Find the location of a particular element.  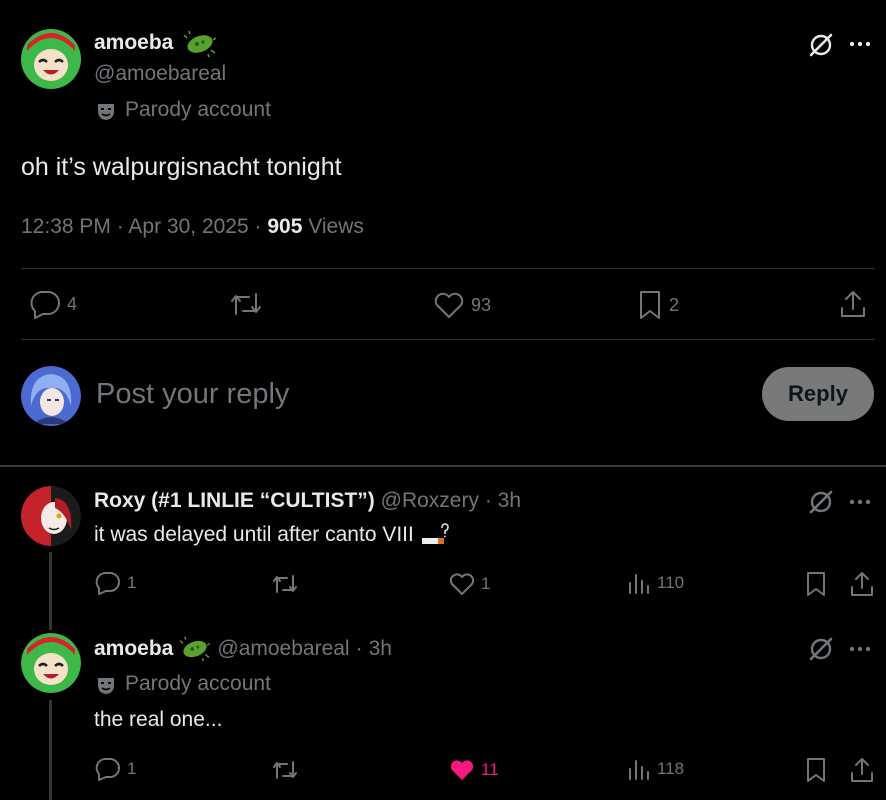

views-action: 118 is located at coordinates (655, 769).